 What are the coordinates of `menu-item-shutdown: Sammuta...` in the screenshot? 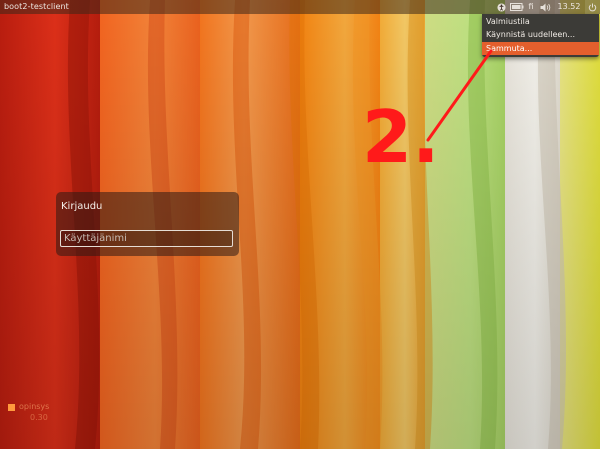 It's located at (540, 48).